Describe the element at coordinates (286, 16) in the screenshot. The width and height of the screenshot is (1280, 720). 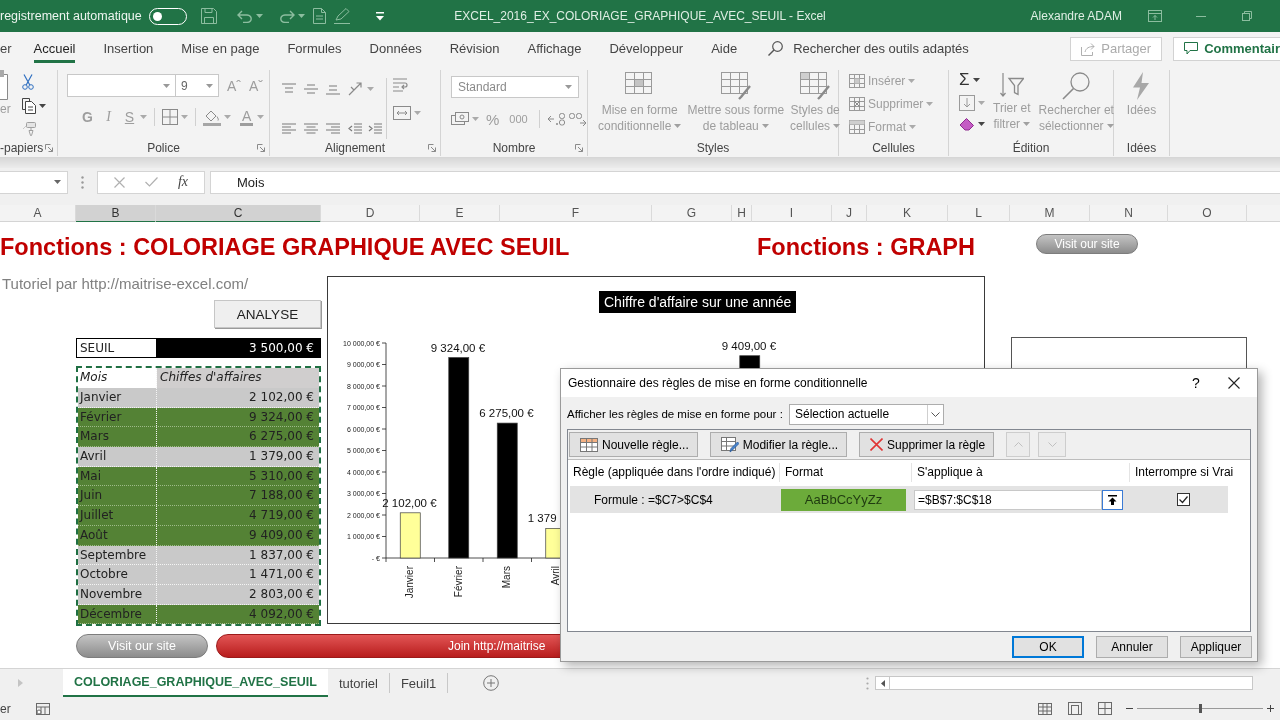
I see `redo-icon` at that location.